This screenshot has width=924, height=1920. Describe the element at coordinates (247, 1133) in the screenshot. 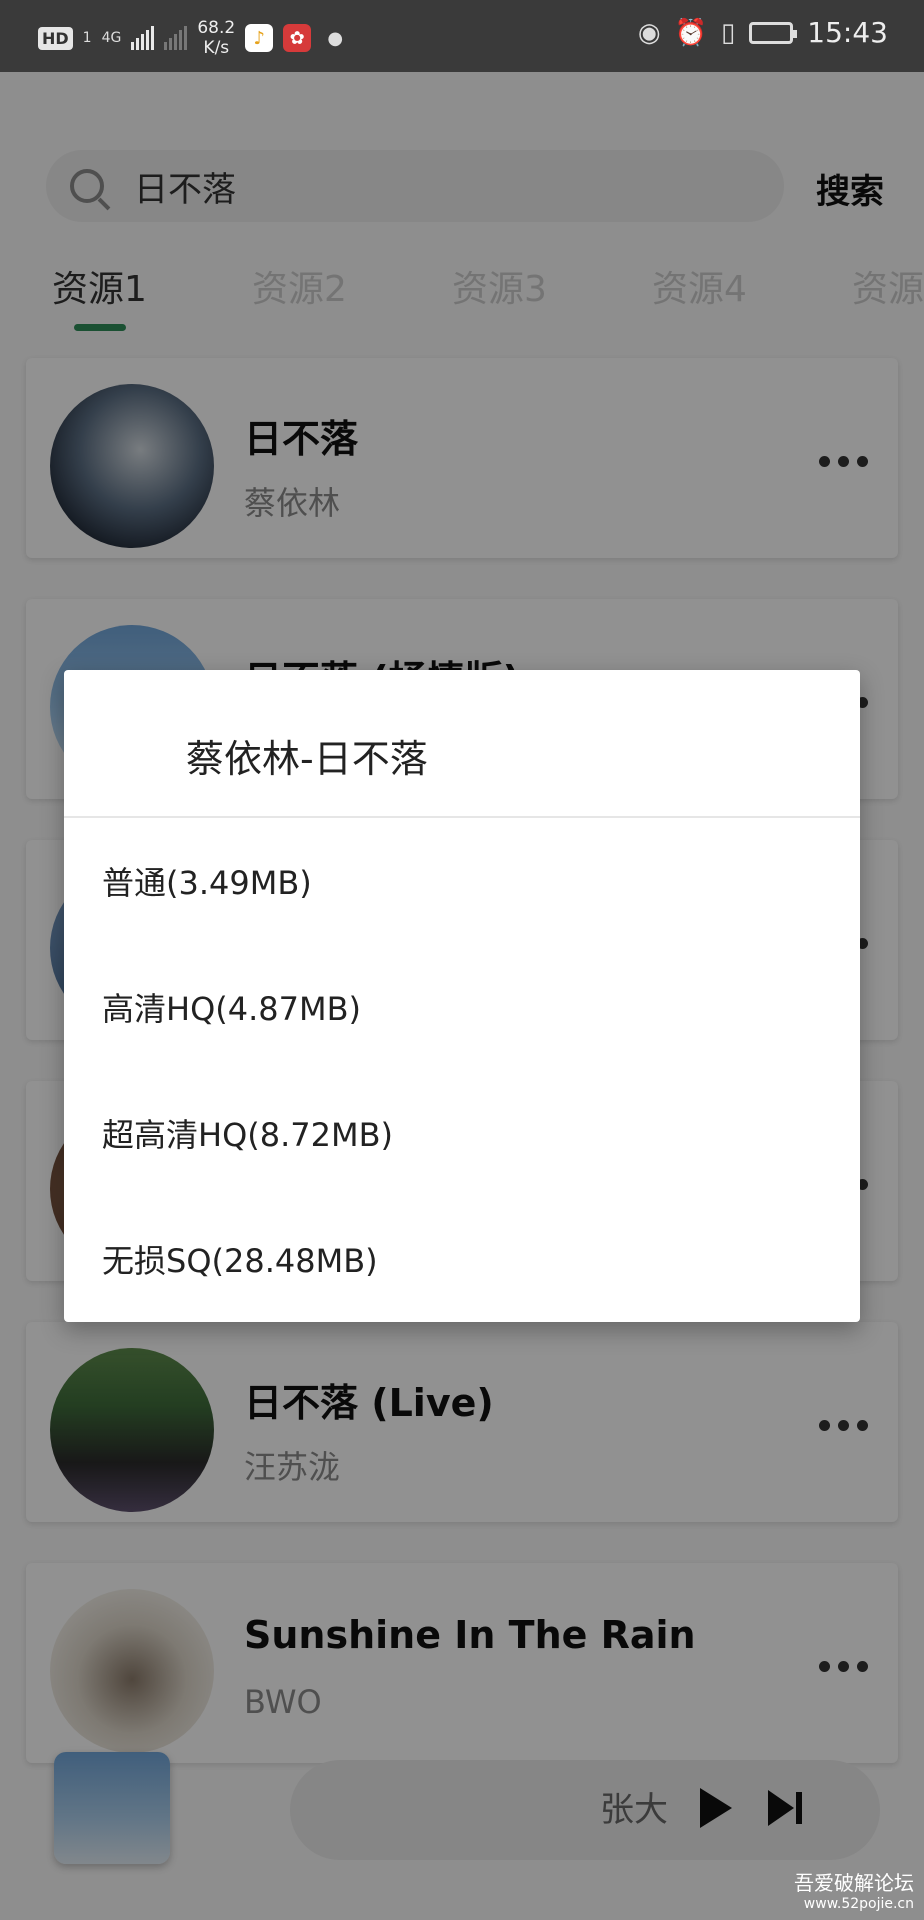

I see `option-super-hq: 超高清HQ(8.72MB)` at that location.